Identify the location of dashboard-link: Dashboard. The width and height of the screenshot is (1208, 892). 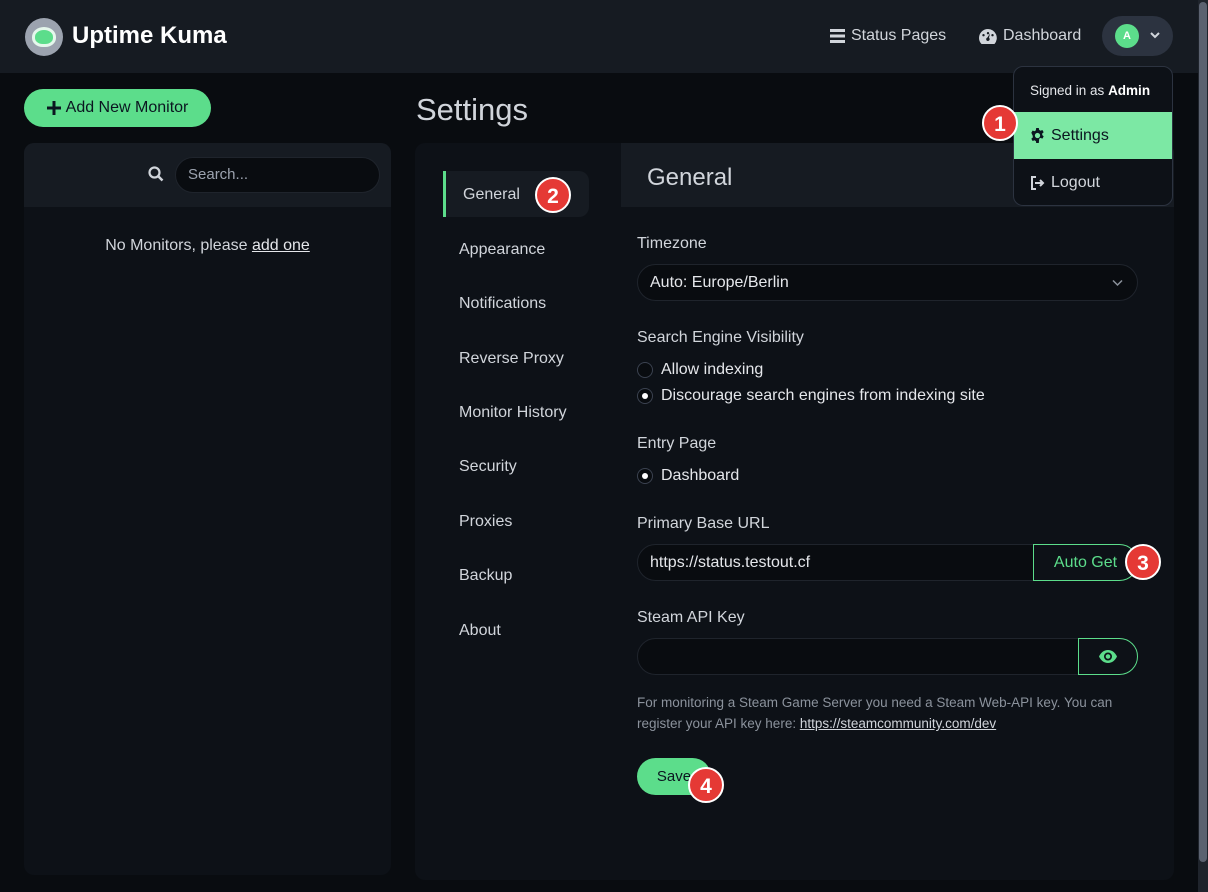
(1030, 36).